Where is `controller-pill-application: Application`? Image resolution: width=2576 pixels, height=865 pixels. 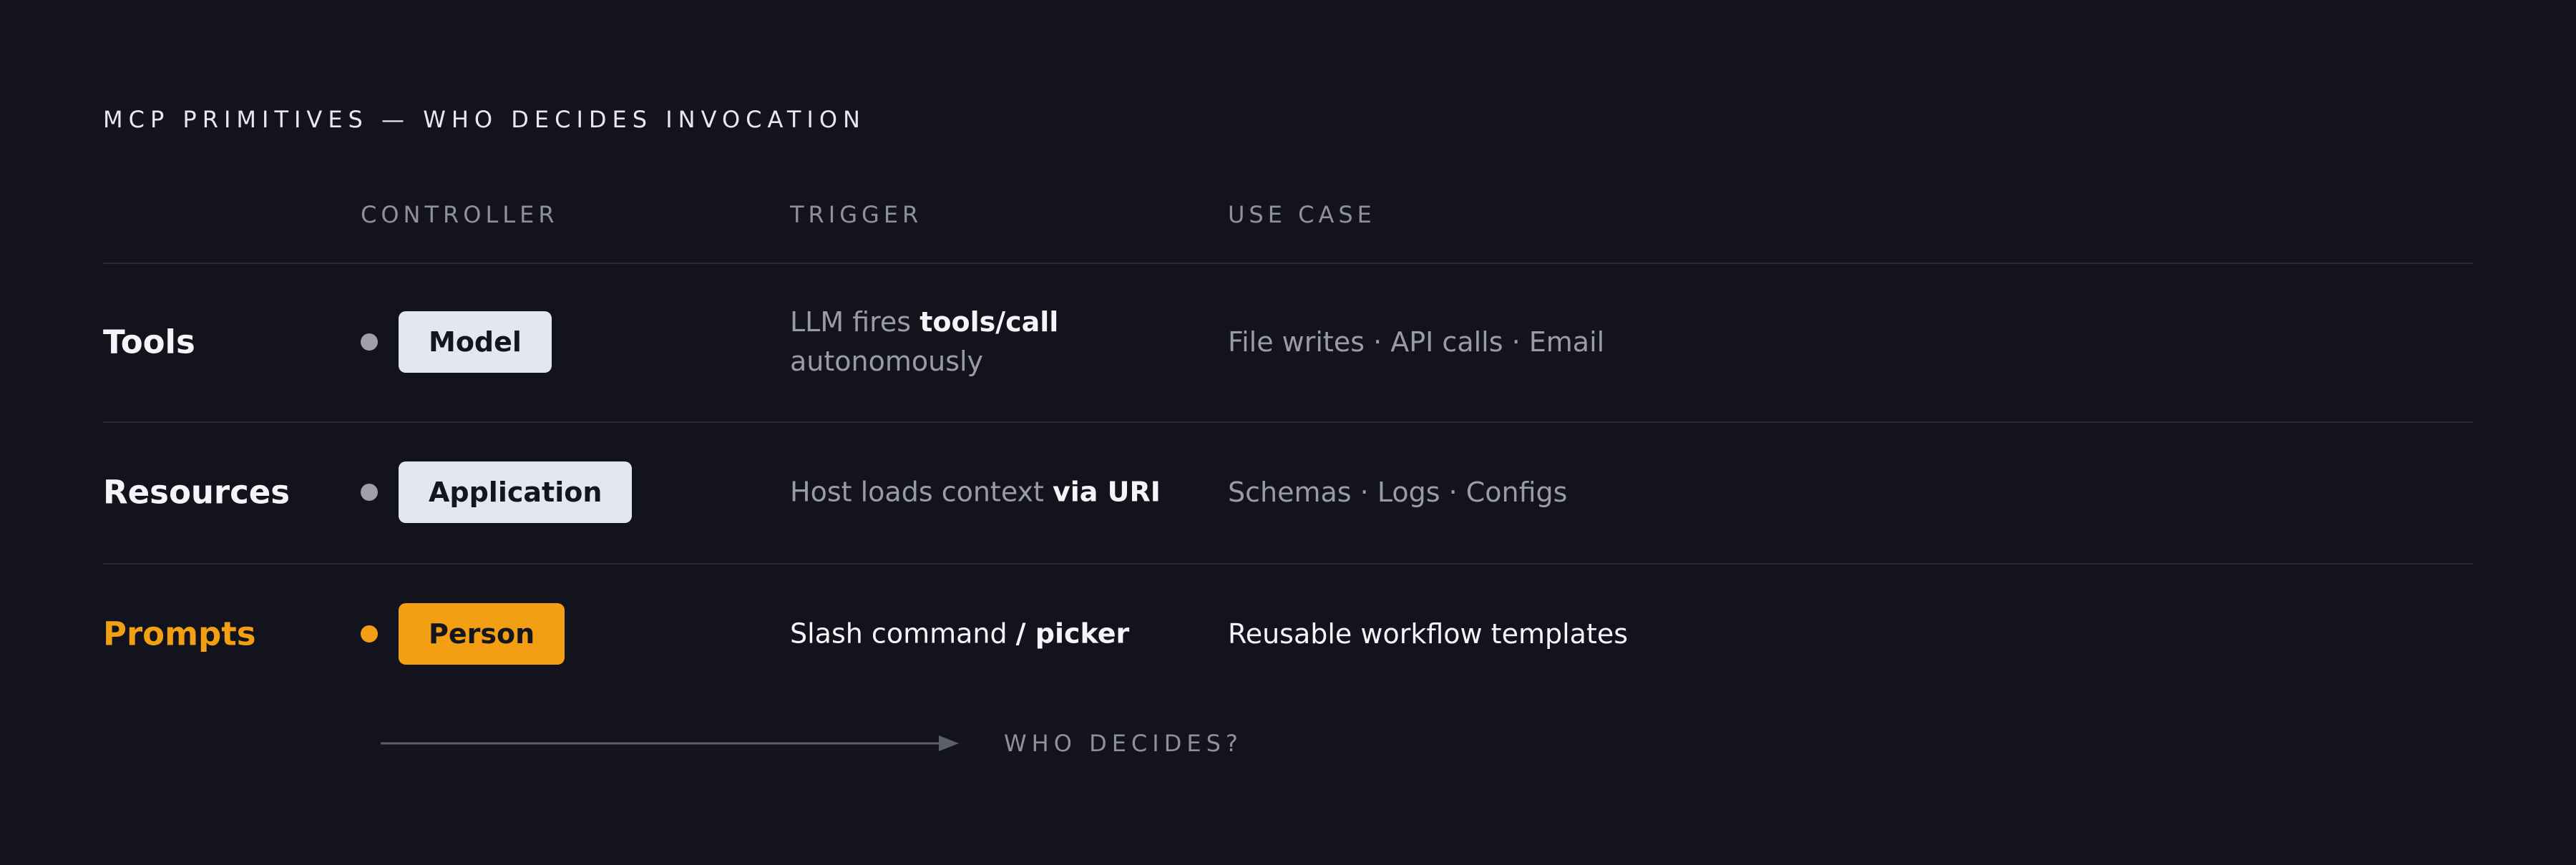
controller-pill-application: Application is located at coordinates (516, 492).